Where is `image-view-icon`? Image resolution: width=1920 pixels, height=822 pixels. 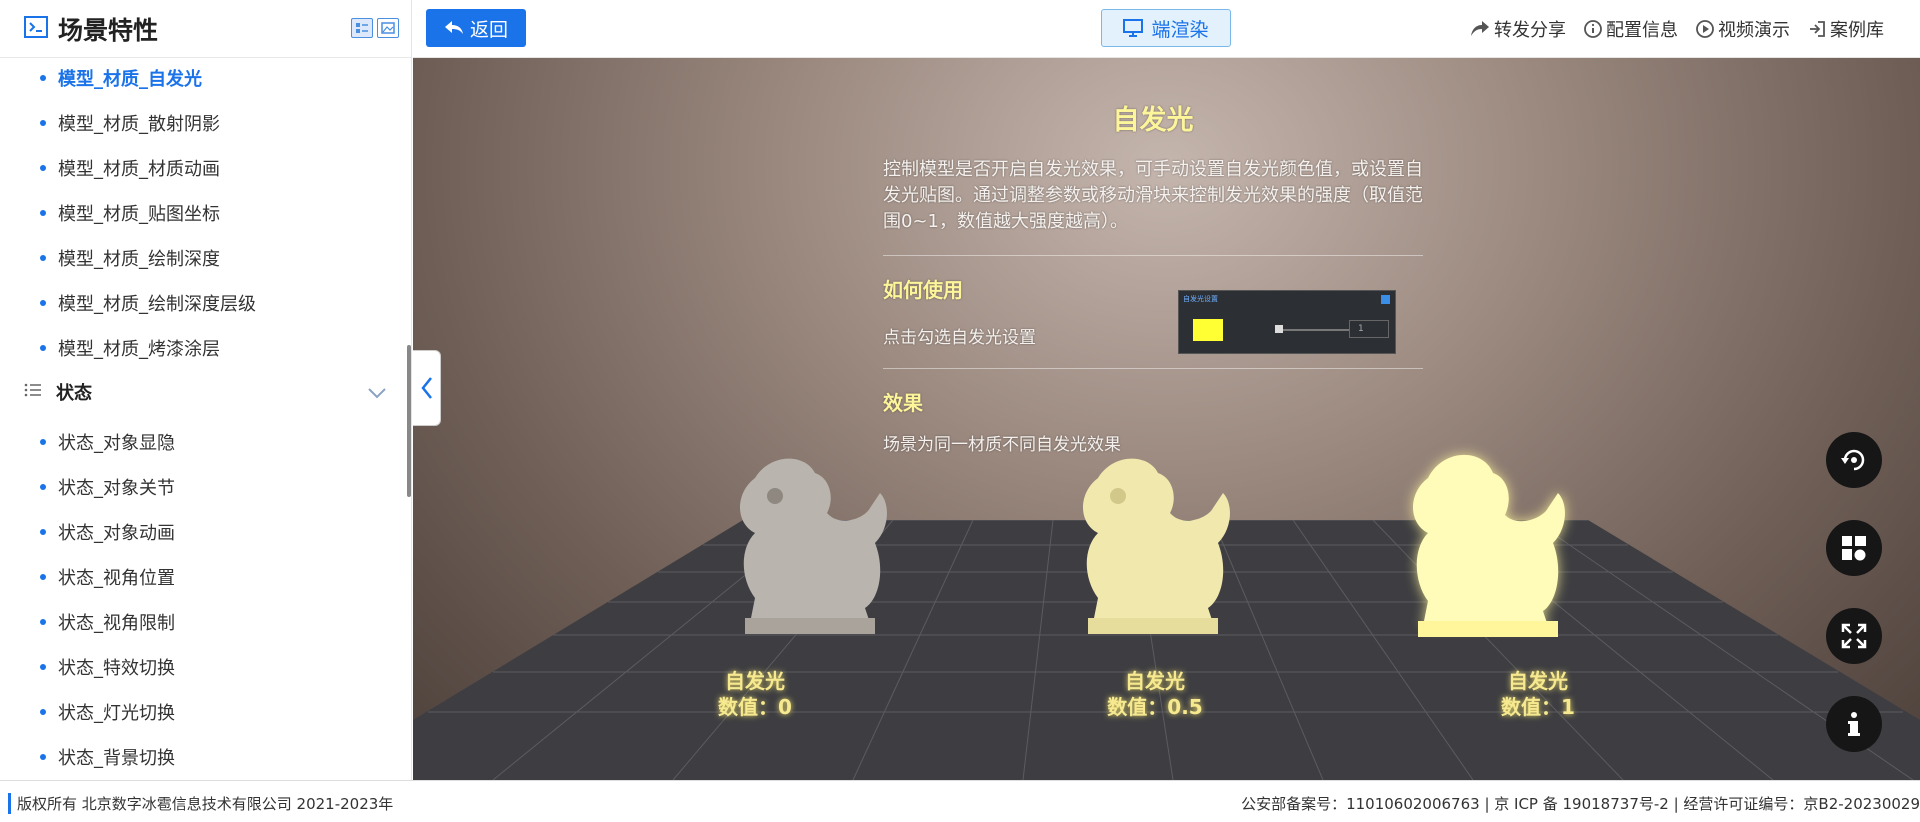
image-view-icon is located at coordinates (388, 28).